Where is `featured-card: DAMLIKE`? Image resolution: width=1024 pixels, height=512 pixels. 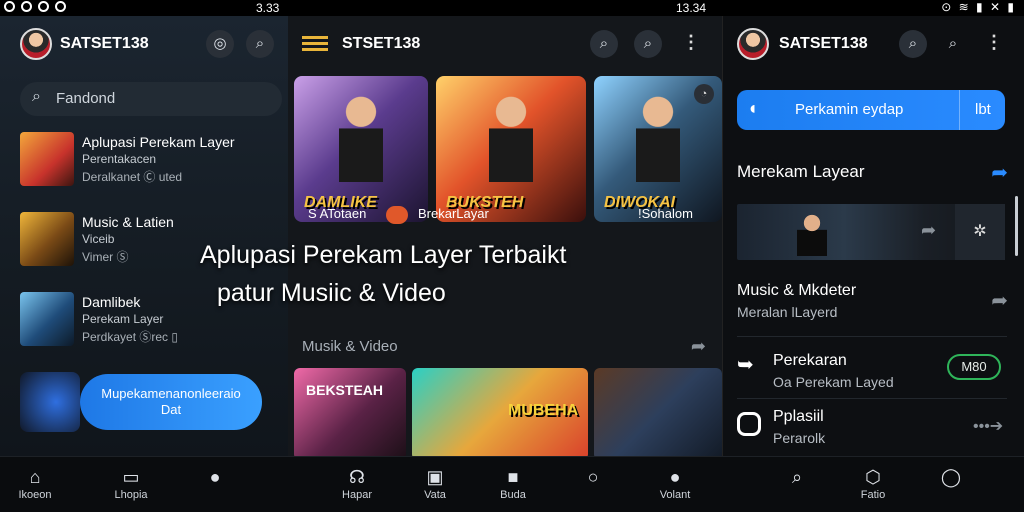 featured-card: DAMLIKE is located at coordinates (361, 149).